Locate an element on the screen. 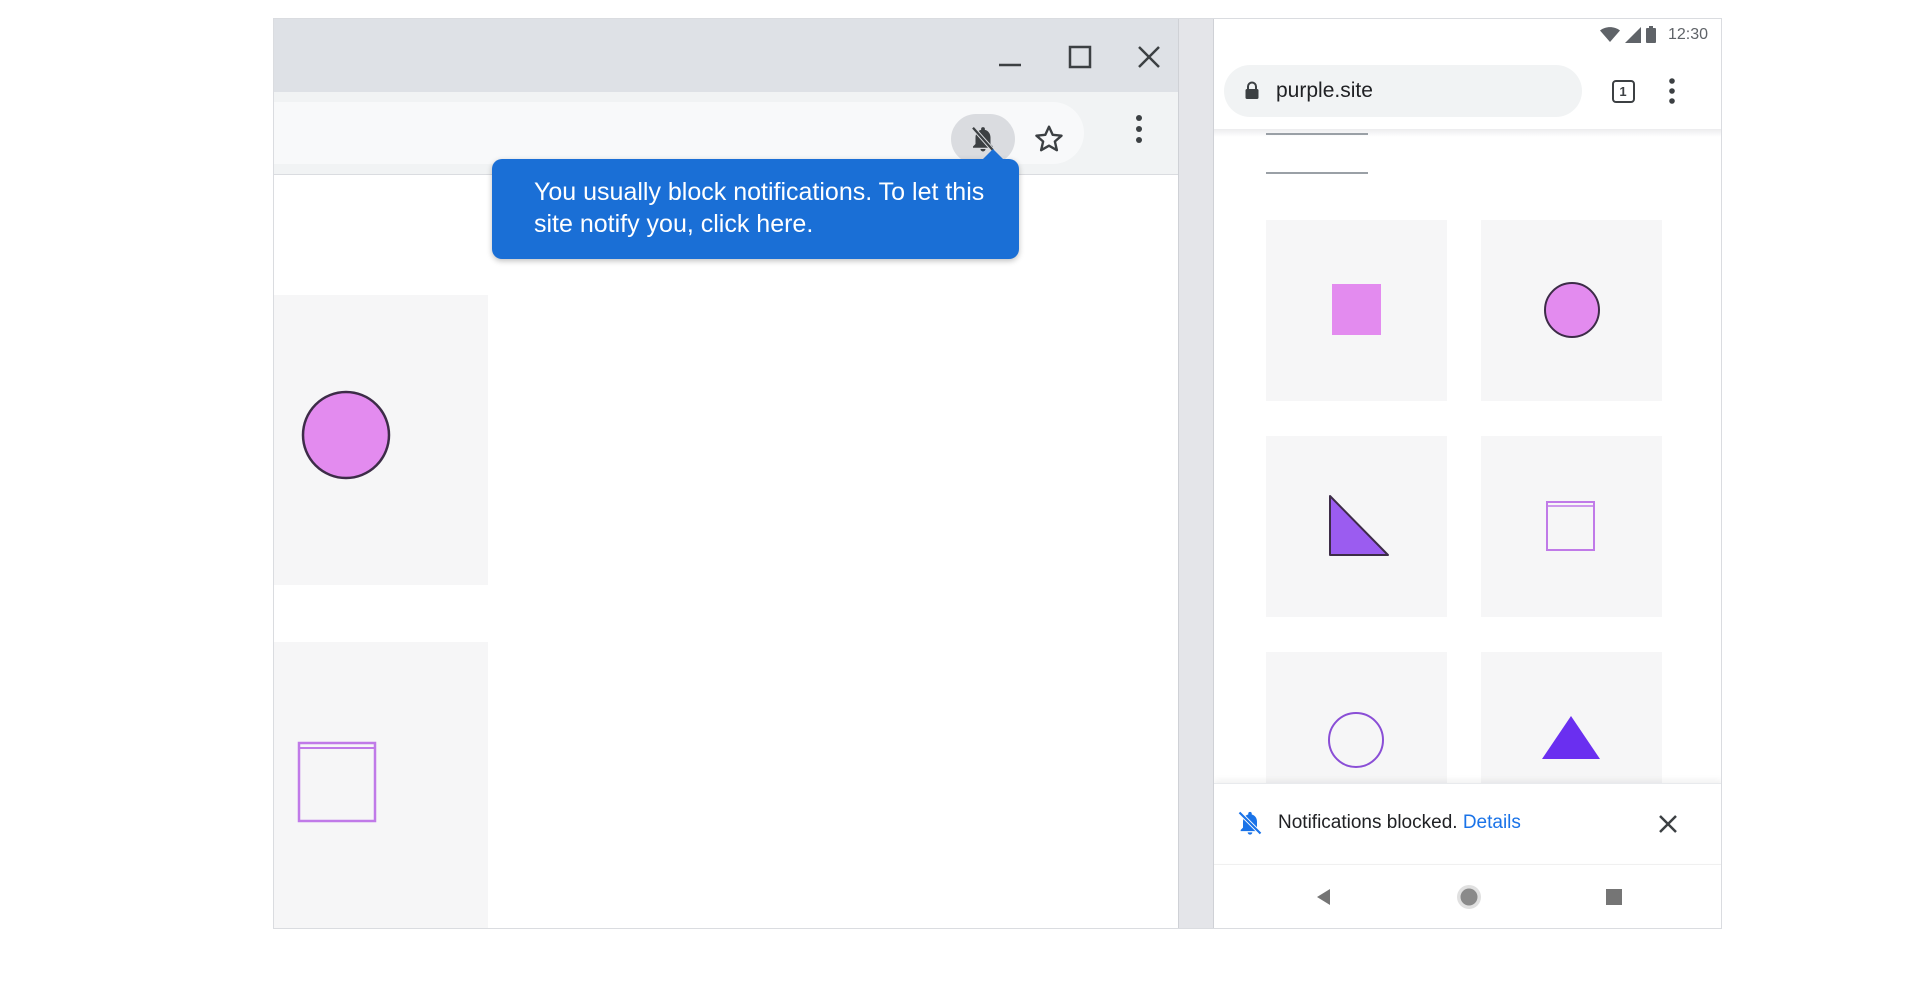  home-icon is located at coordinates (1469, 897).